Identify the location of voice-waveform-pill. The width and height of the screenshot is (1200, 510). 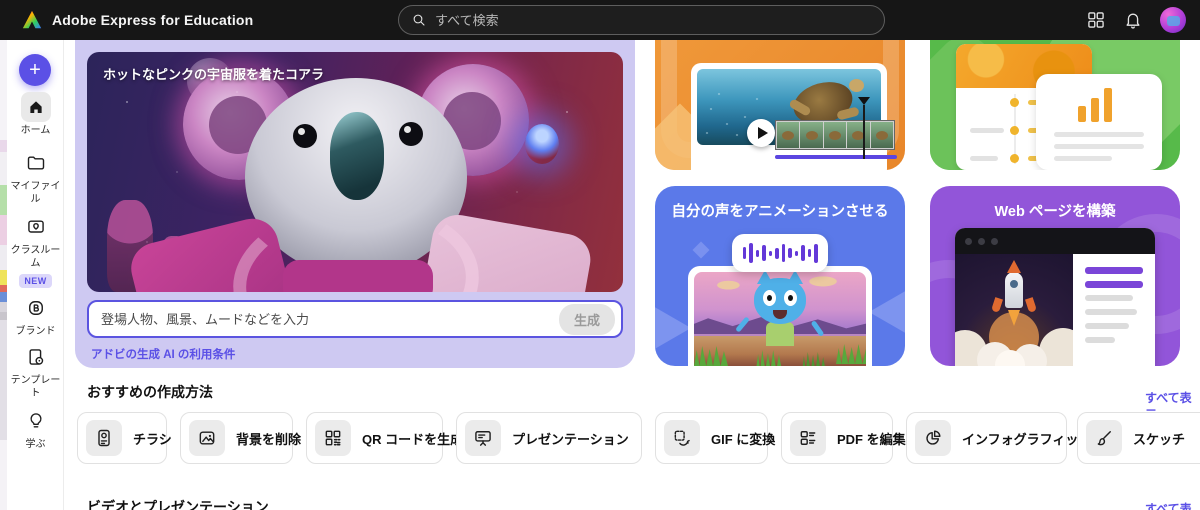
(780, 253).